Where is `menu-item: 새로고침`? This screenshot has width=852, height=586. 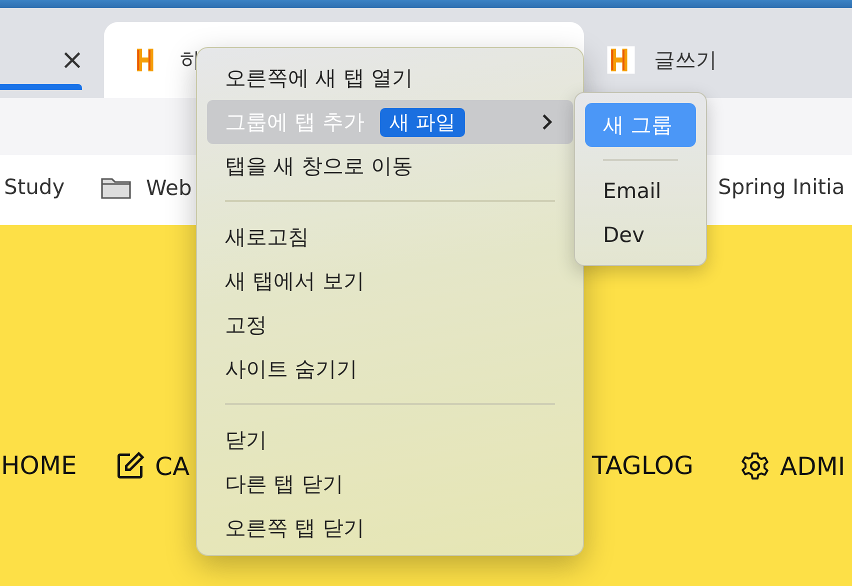 menu-item: 새로고침 is located at coordinates (390, 237).